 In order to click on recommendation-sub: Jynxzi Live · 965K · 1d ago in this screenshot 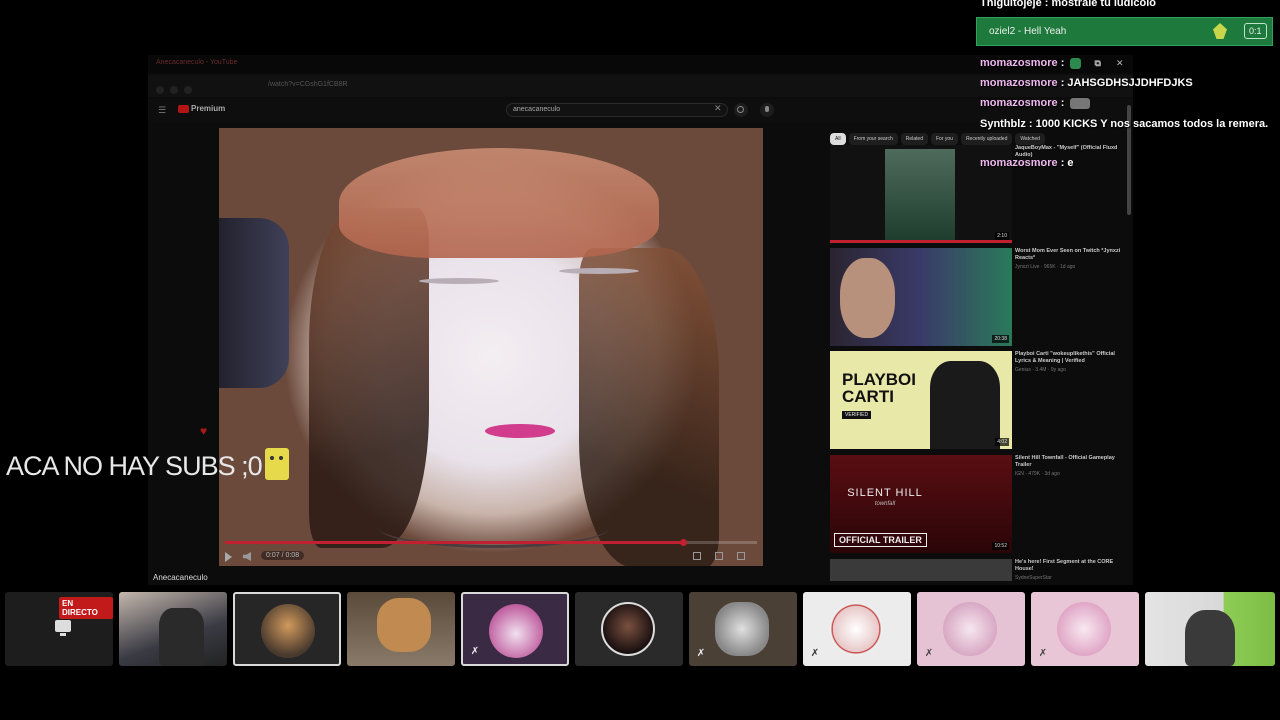, I will do `click(1045, 267)`.